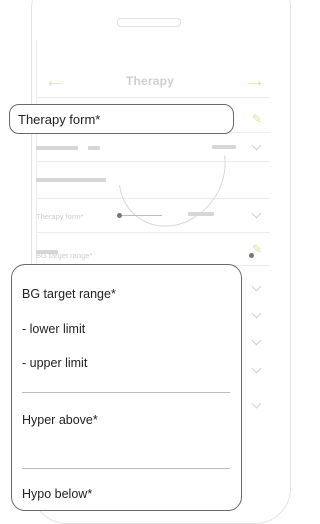 The height and width of the screenshot is (524, 320). What do you see at coordinates (59, 119) in the screenshot?
I see `callout-therapy-form-label: Therapy form*` at bounding box center [59, 119].